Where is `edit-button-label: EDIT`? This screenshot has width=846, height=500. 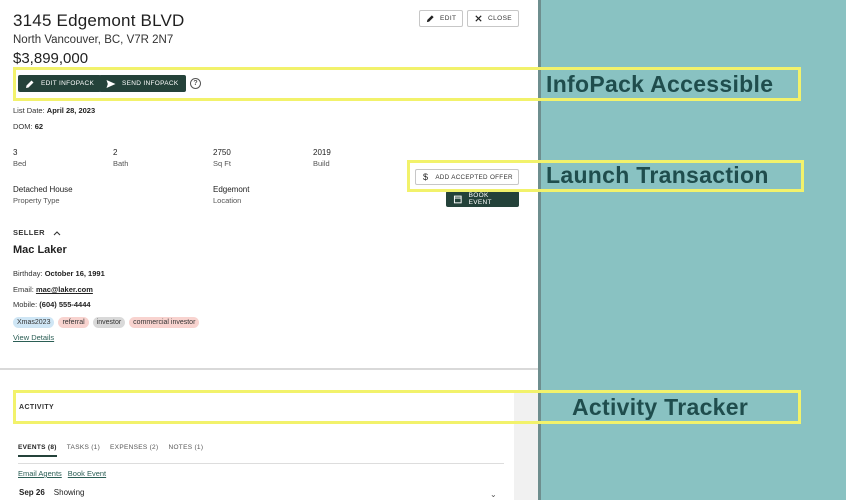 edit-button-label: EDIT is located at coordinates (448, 18).